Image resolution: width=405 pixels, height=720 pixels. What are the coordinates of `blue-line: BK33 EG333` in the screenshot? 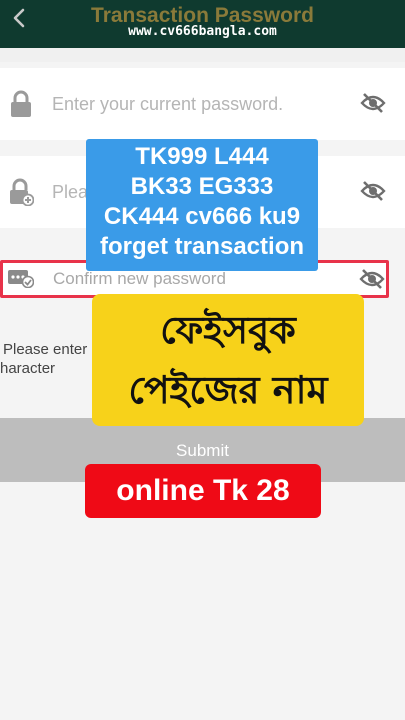 It's located at (202, 186).